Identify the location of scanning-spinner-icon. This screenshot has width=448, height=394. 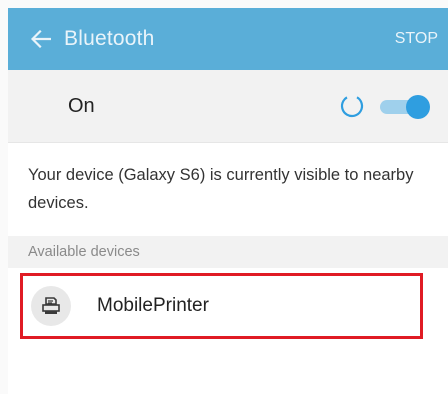
(352, 106).